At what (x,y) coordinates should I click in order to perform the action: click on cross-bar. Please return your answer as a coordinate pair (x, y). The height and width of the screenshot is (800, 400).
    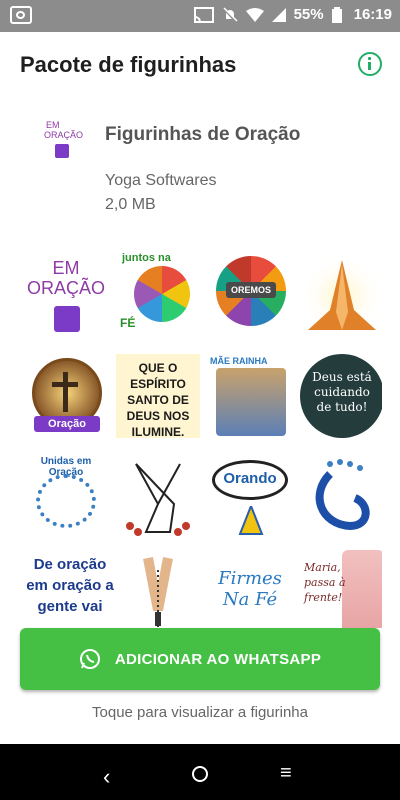
    Looking at the image, I should click on (65, 384).